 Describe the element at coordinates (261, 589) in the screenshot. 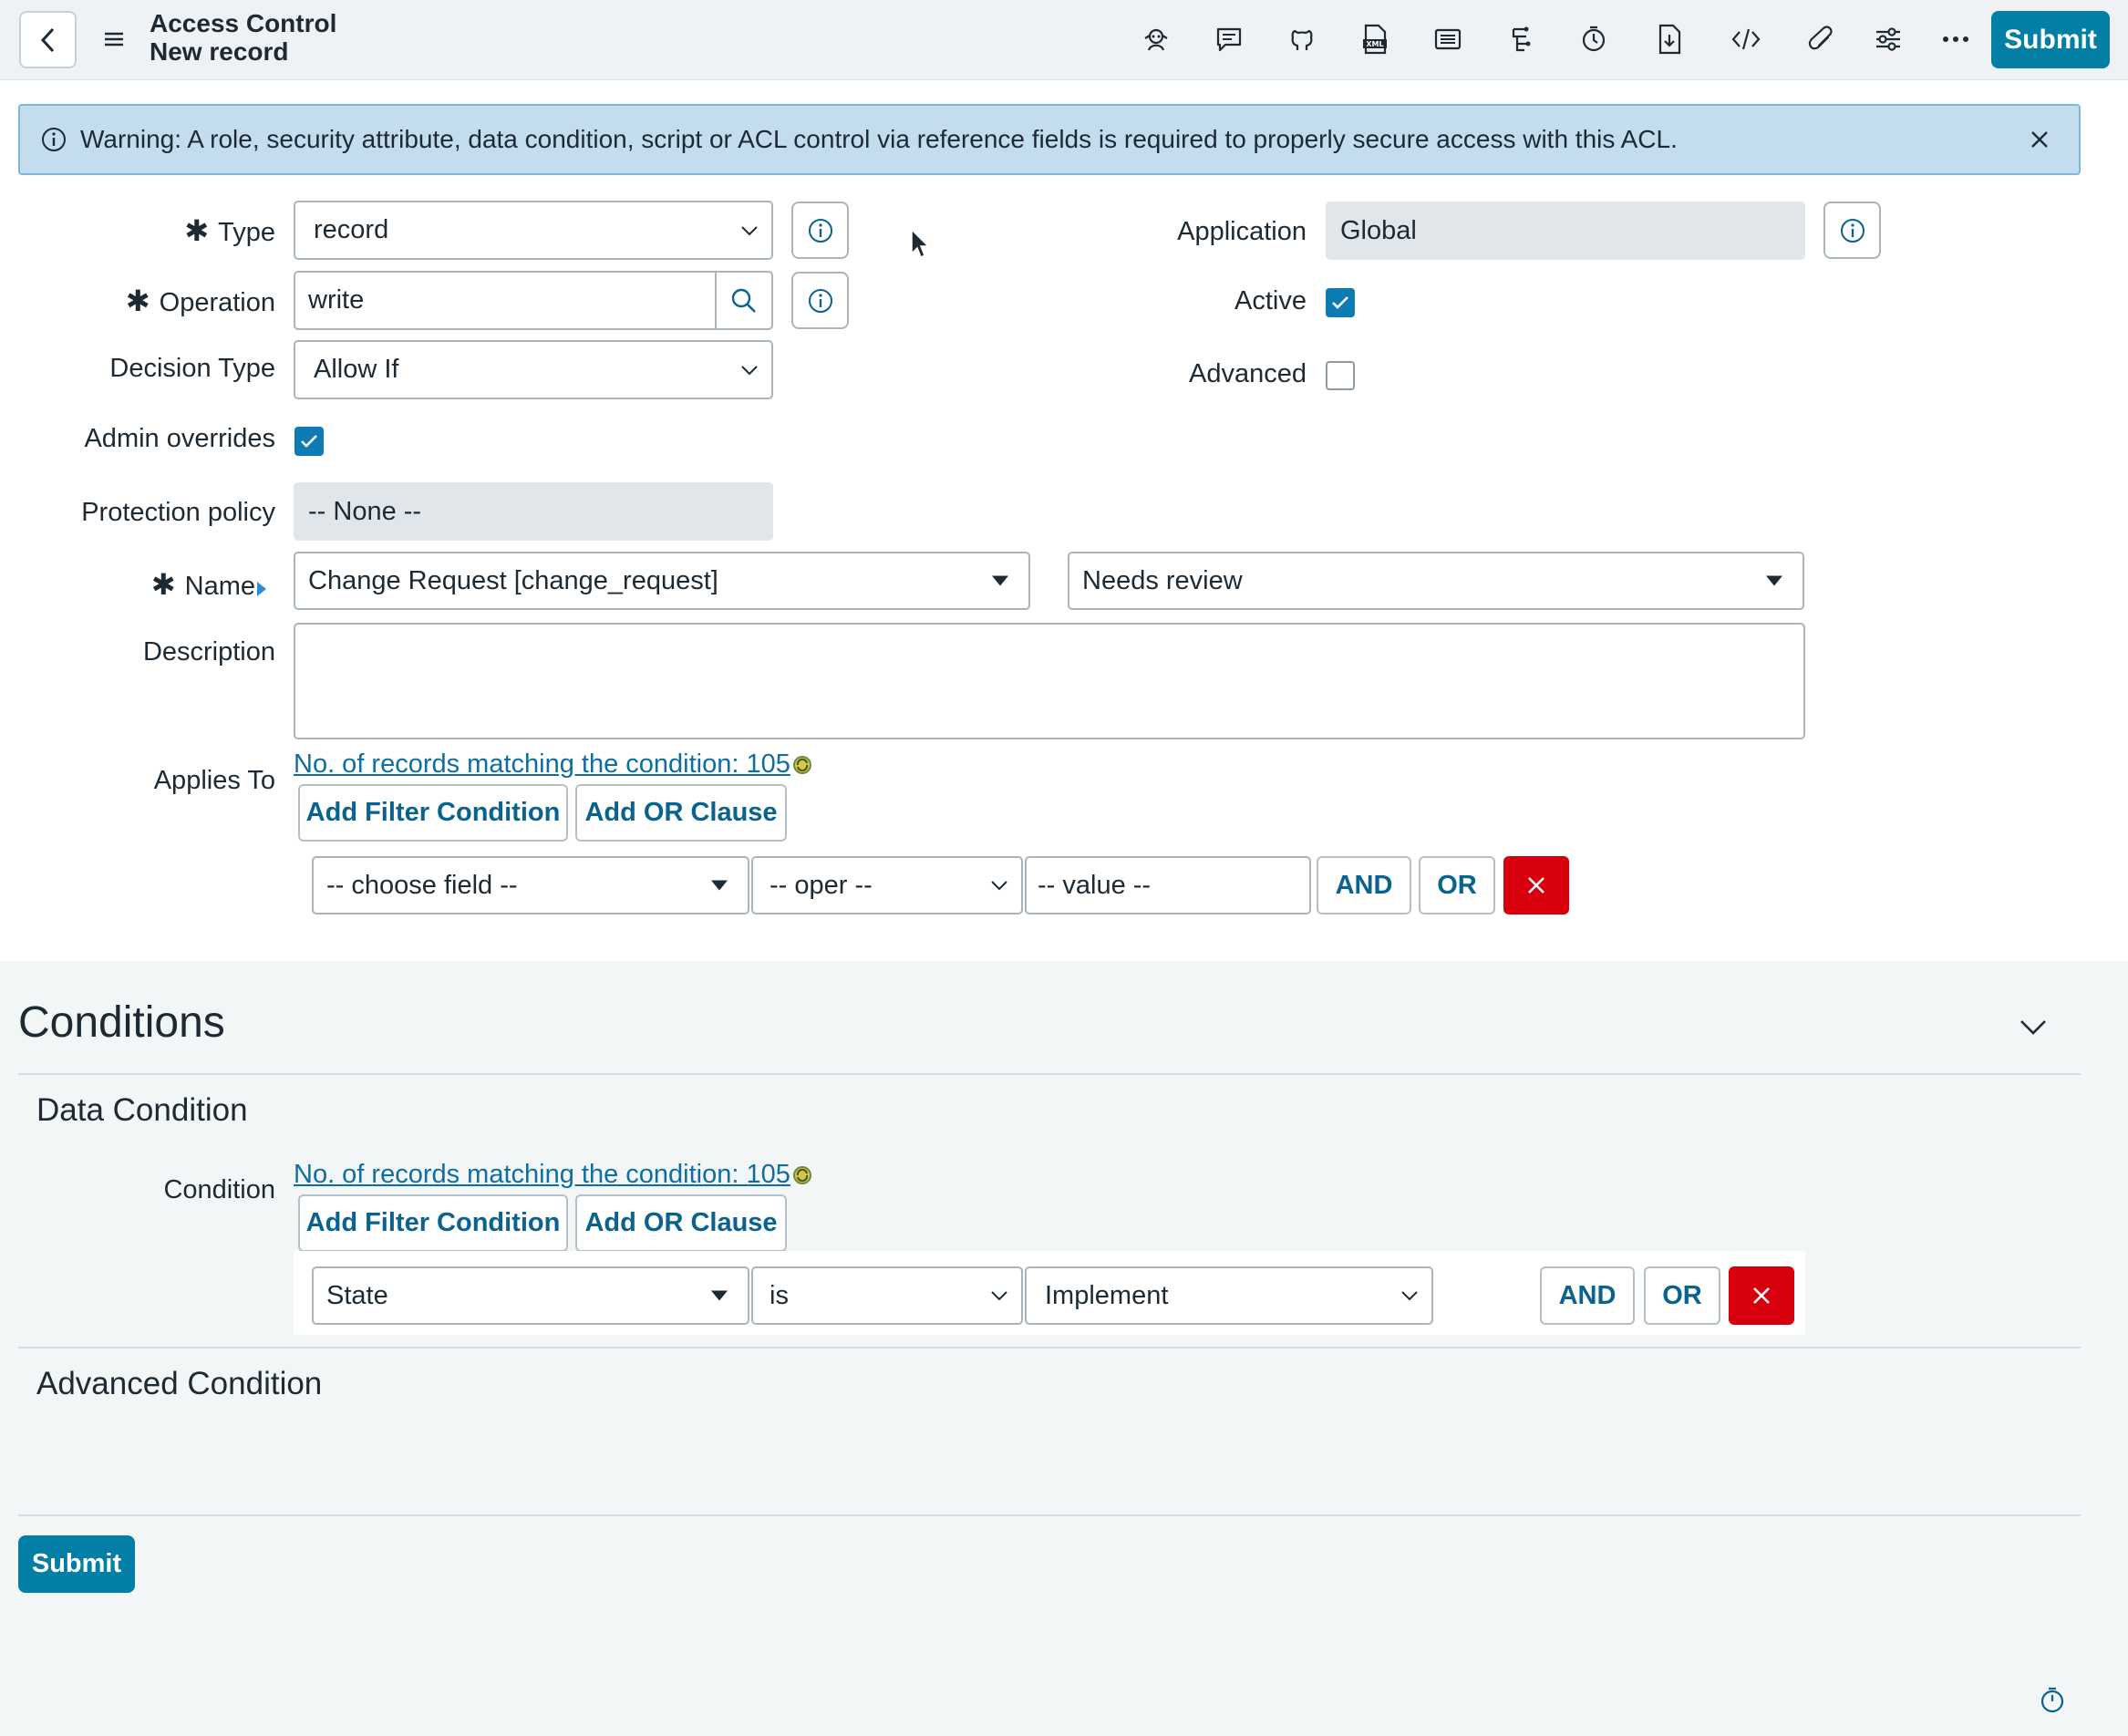

I see `expand-triangle-icon` at that location.